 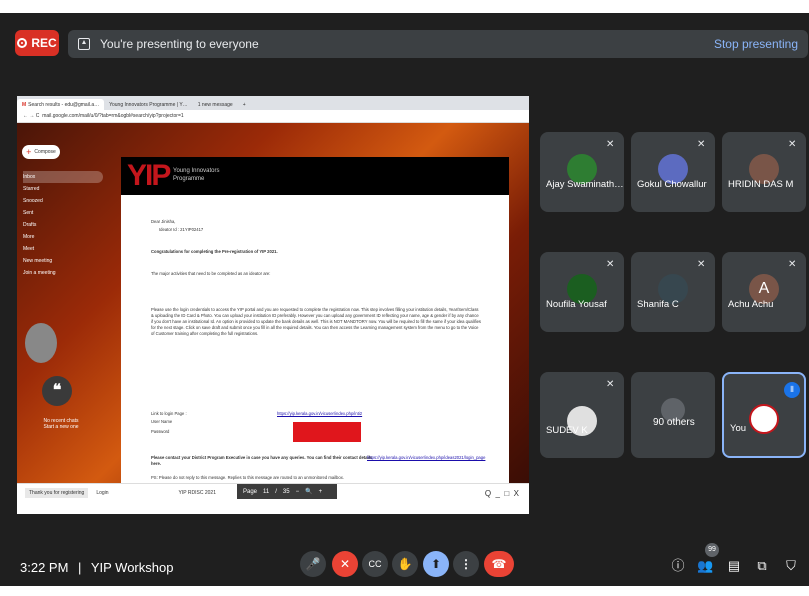 What do you see at coordinates (63, 213) in the screenshot?
I see `nav-item-sent: Sent` at bounding box center [63, 213].